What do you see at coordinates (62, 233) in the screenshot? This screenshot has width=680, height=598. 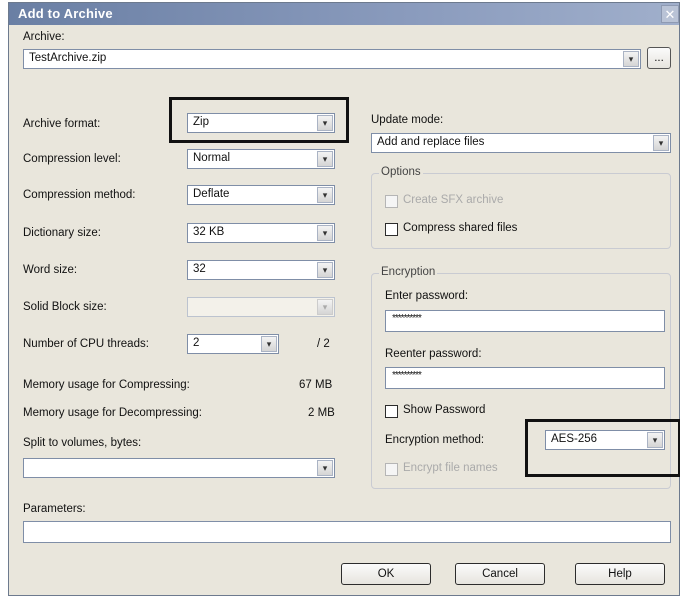 I see `dictionary-size-label: Dictionary size:` at bounding box center [62, 233].